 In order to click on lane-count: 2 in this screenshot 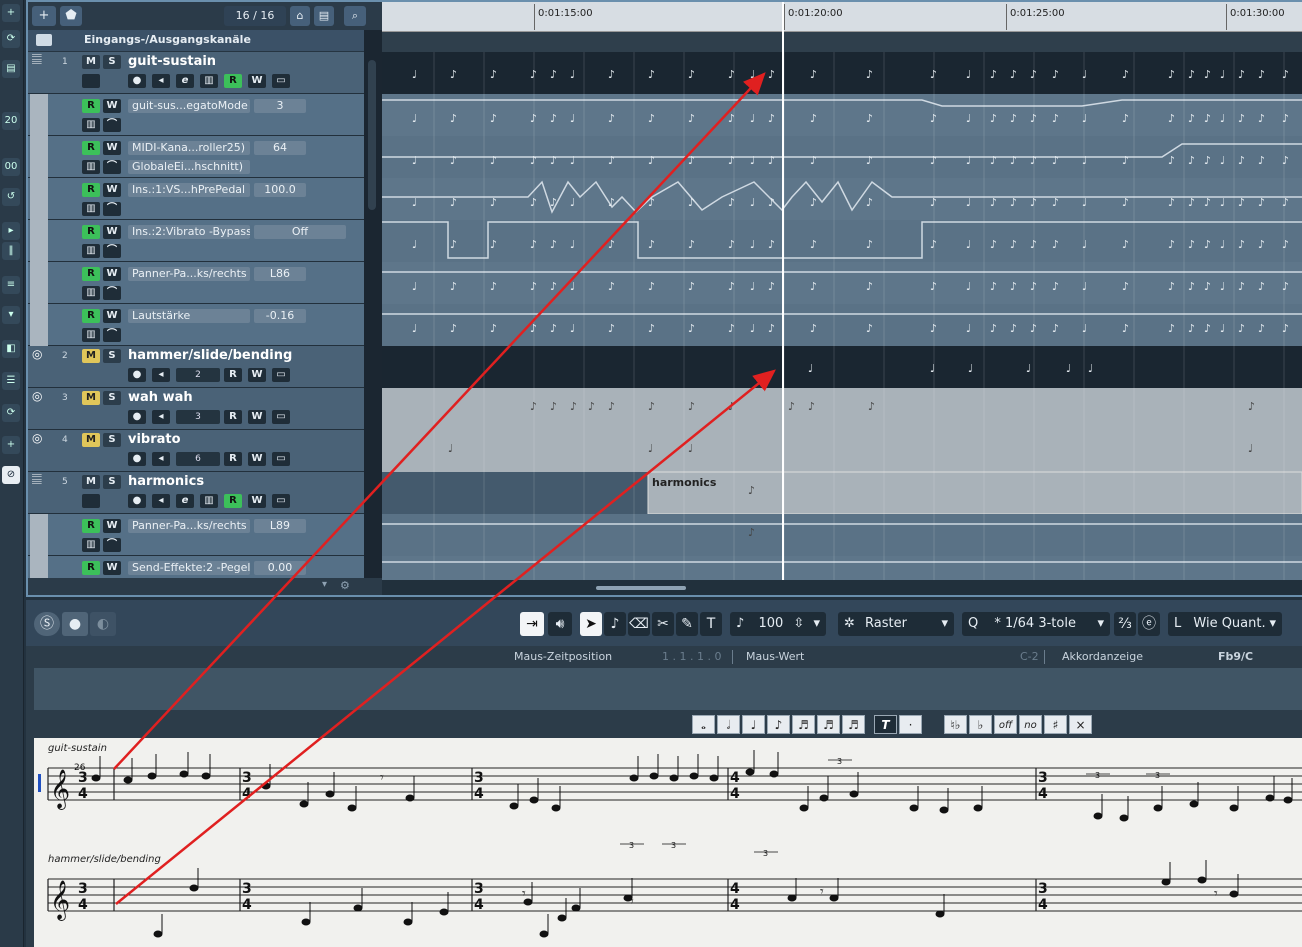, I will do `click(198, 375)`.